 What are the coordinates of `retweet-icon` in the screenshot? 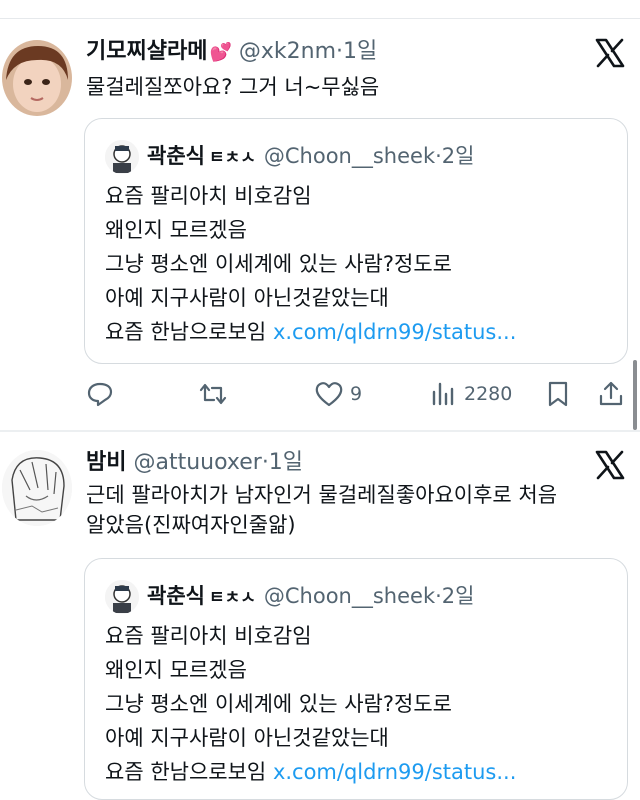 It's located at (213, 394).